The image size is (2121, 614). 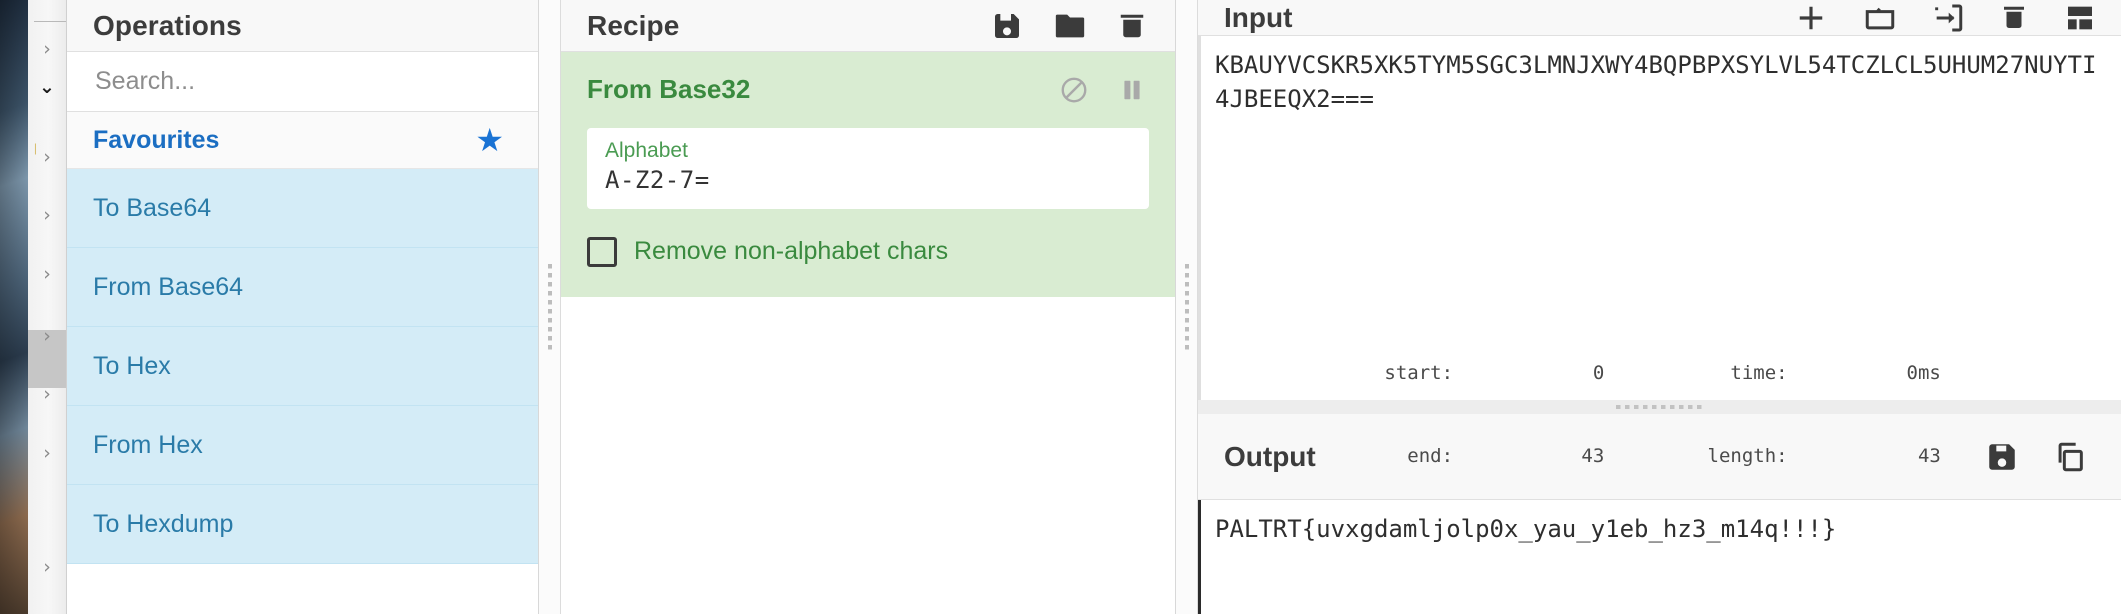 What do you see at coordinates (168, 286) in the screenshot?
I see `operation-label: From Base64` at bounding box center [168, 286].